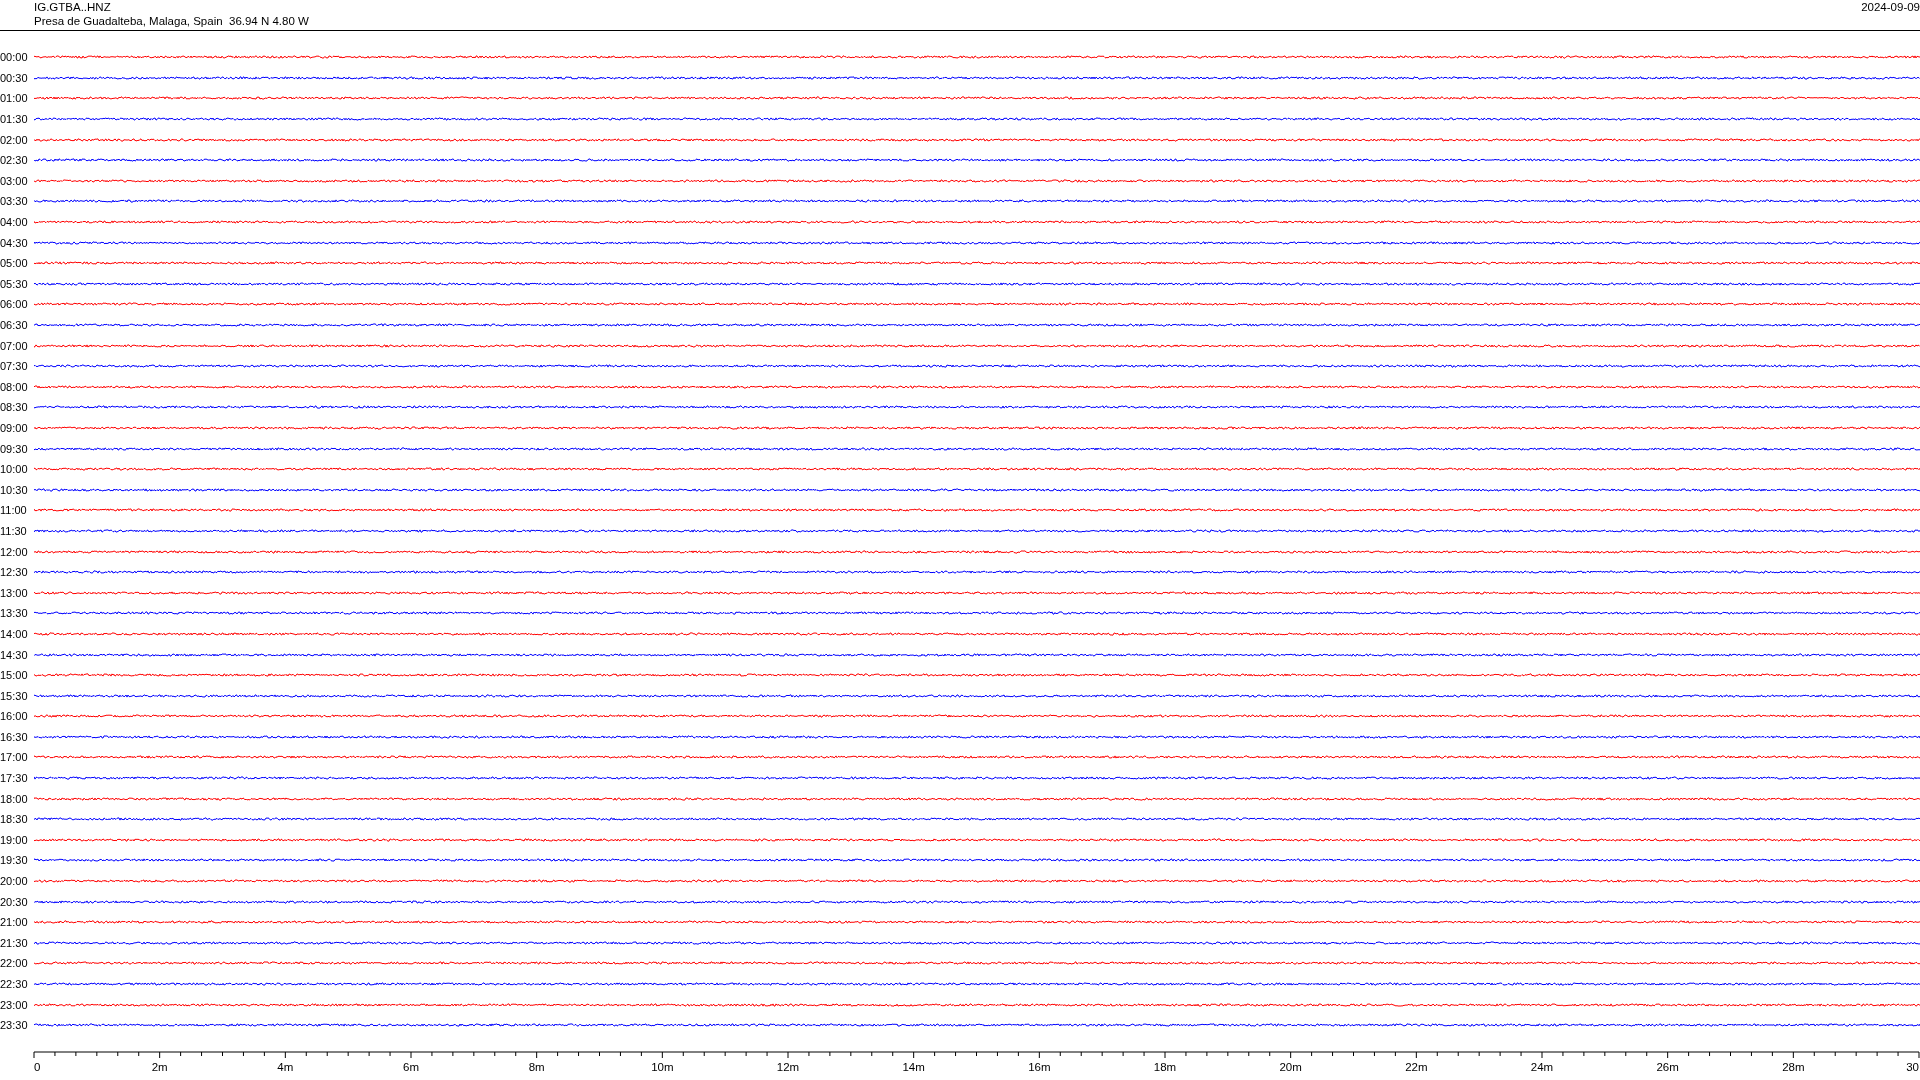 This screenshot has width=1920, height=1080. Describe the element at coordinates (536, 1066) in the screenshot. I see `axis-tick-label: 8m` at that location.